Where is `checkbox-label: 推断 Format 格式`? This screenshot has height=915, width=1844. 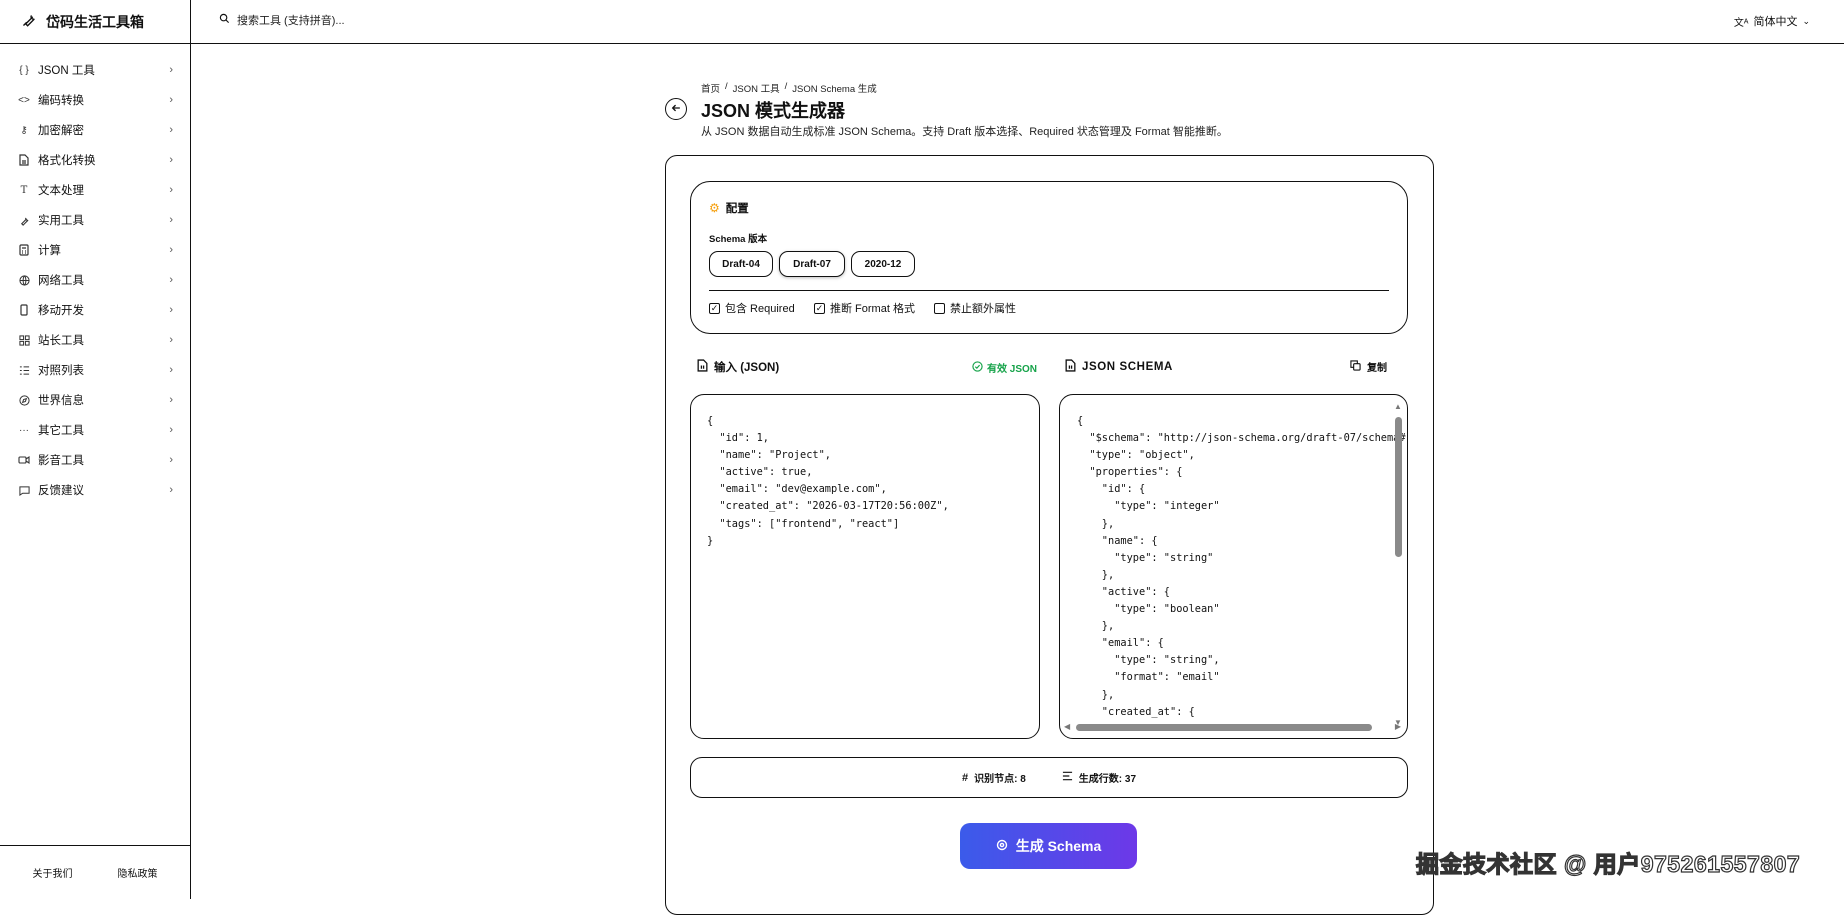 checkbox-label: 推断 Format 格式 is located at coordinates (872, 309).